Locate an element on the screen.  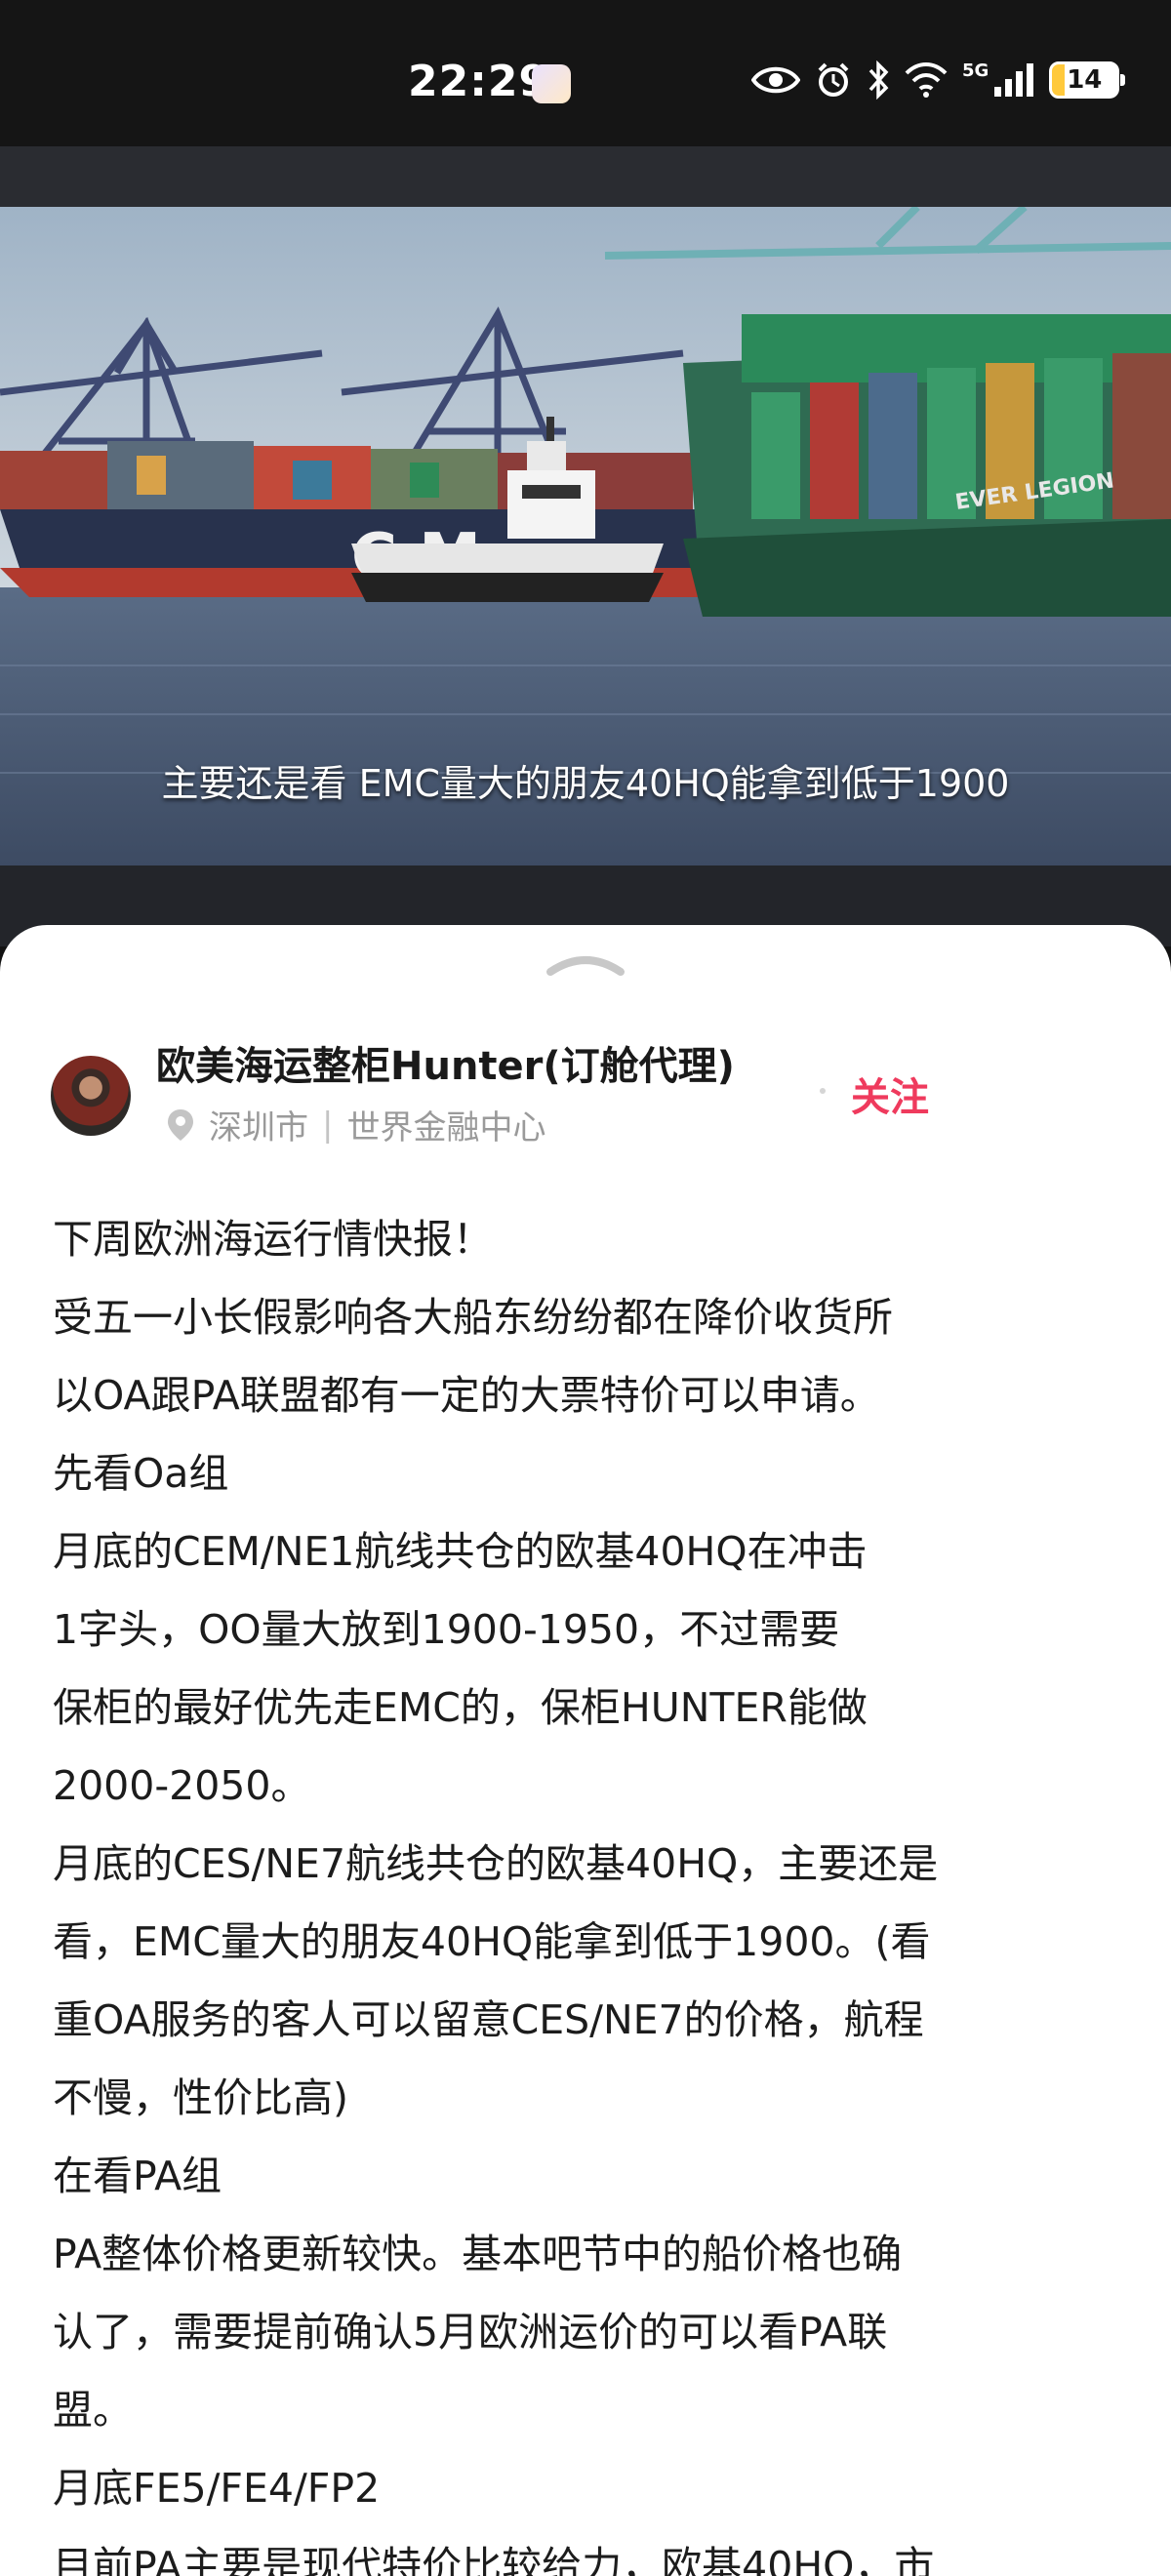
follow-button: 关注 is located at coordinates (890, 1094).